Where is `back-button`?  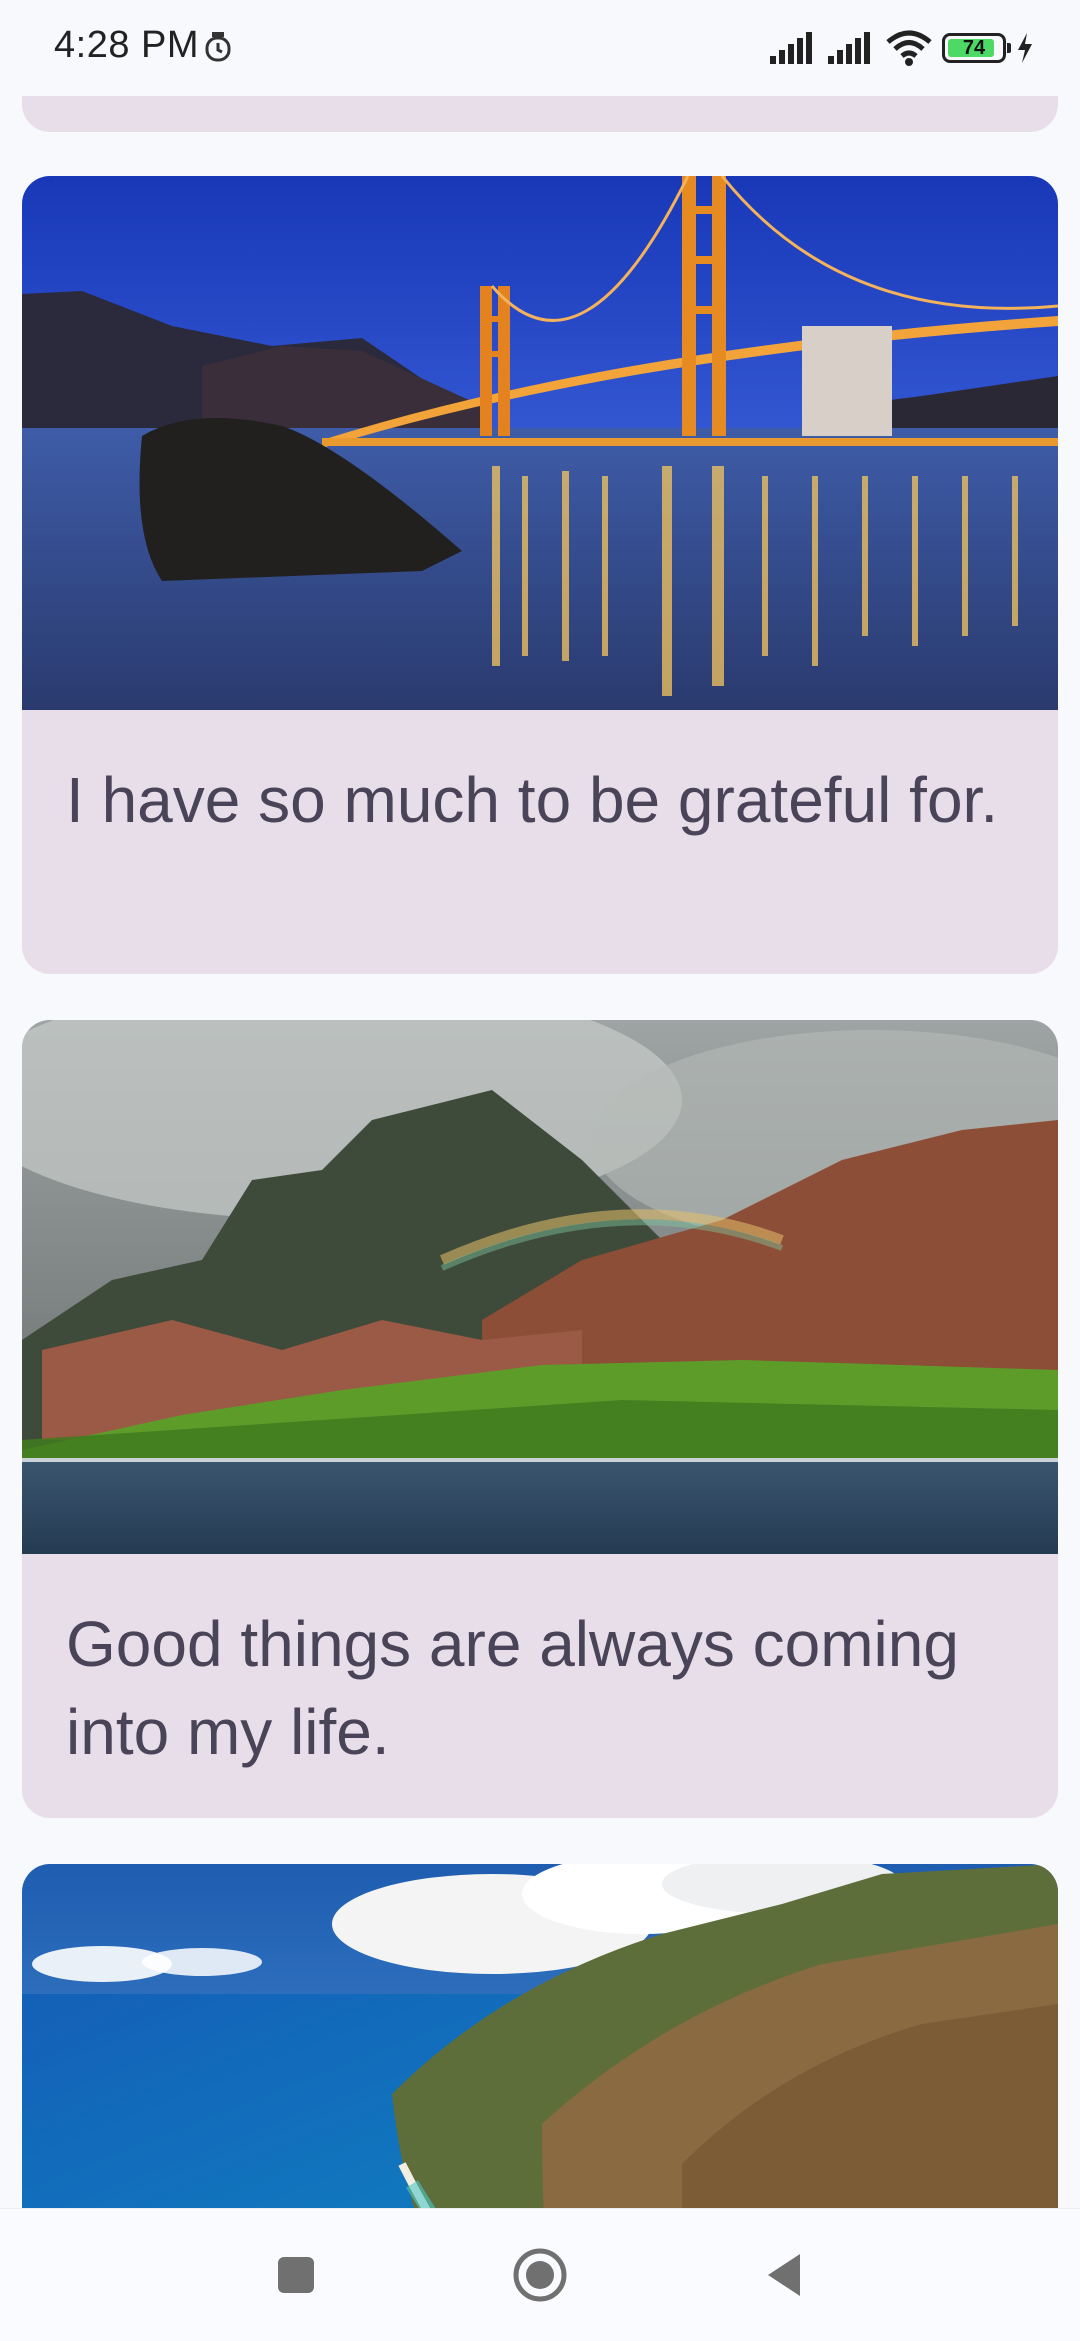 back-button is located at coordinates (784, 2275).